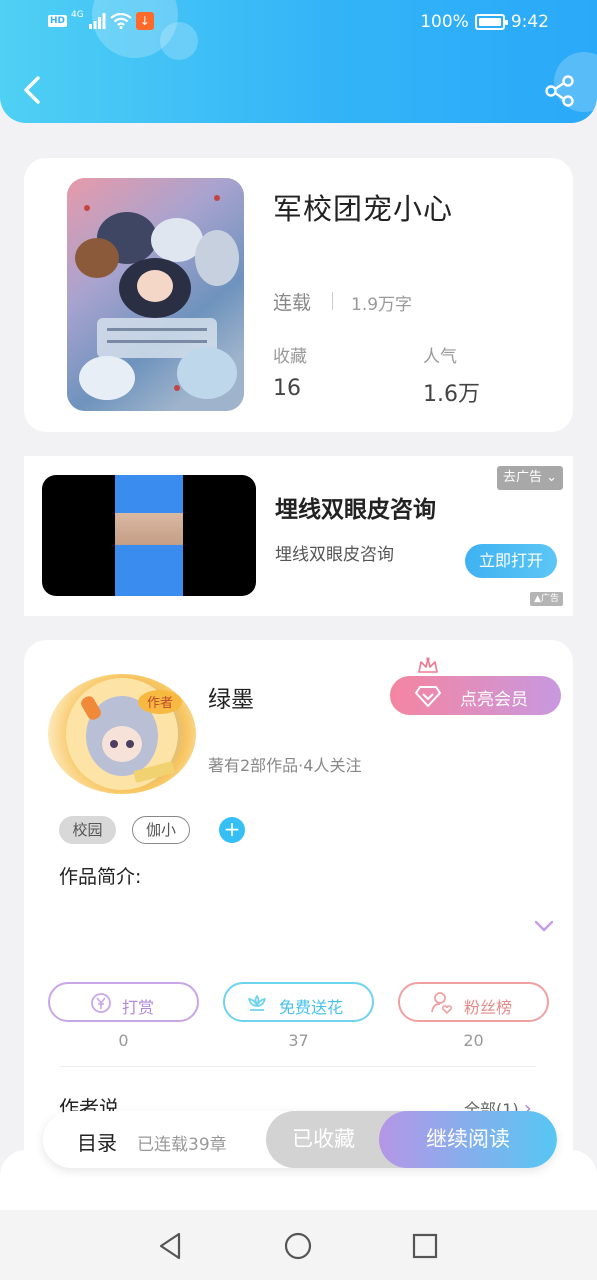 The image size is (597, 1280). I want to click on book-cover, so click(155, 294).